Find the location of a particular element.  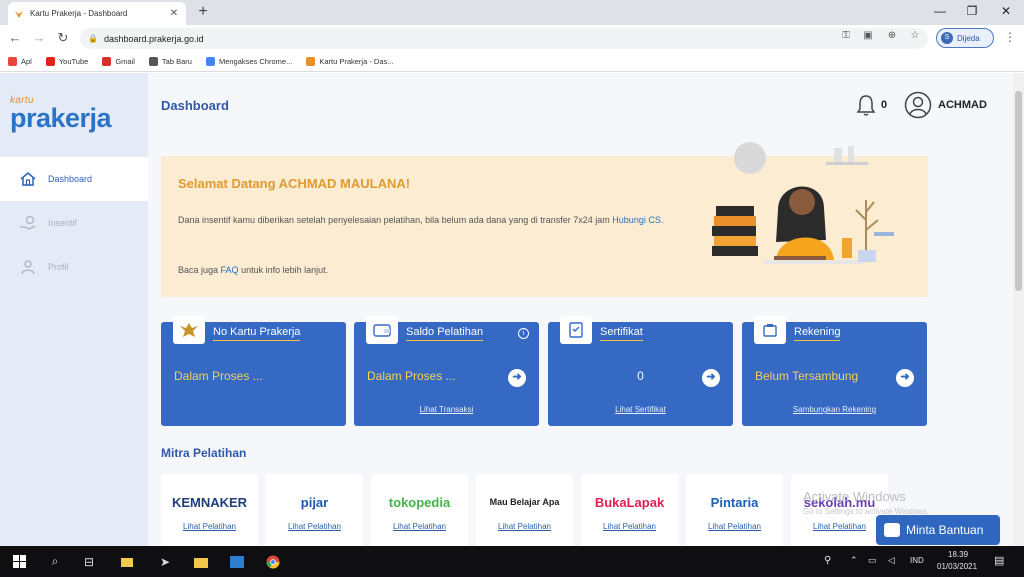

task-view-icon: ⊟ is located at coordinates (89, 561).